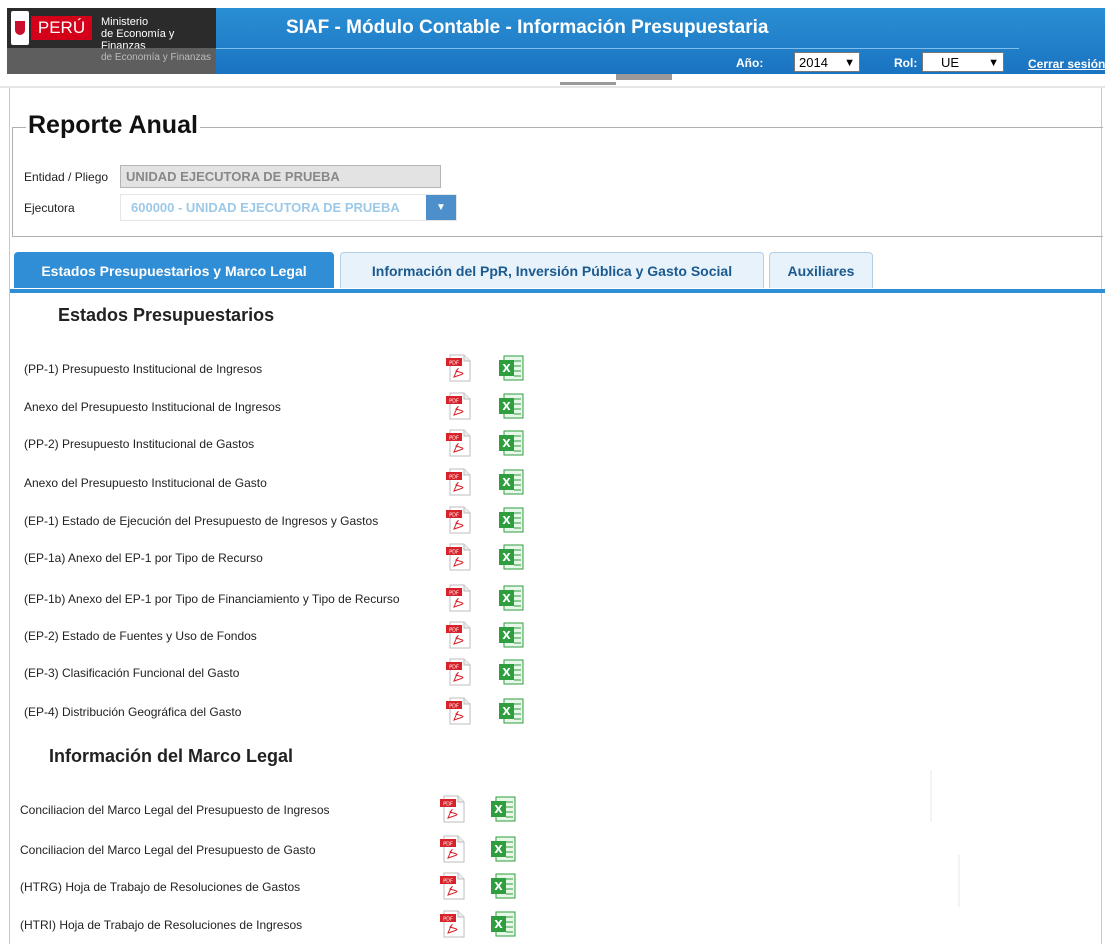 This screenshot has width=1105, height=944. Describe the element at coordinates (125, 22) in the screenshot. I see `ministry-line1: Ministerio` at that location.